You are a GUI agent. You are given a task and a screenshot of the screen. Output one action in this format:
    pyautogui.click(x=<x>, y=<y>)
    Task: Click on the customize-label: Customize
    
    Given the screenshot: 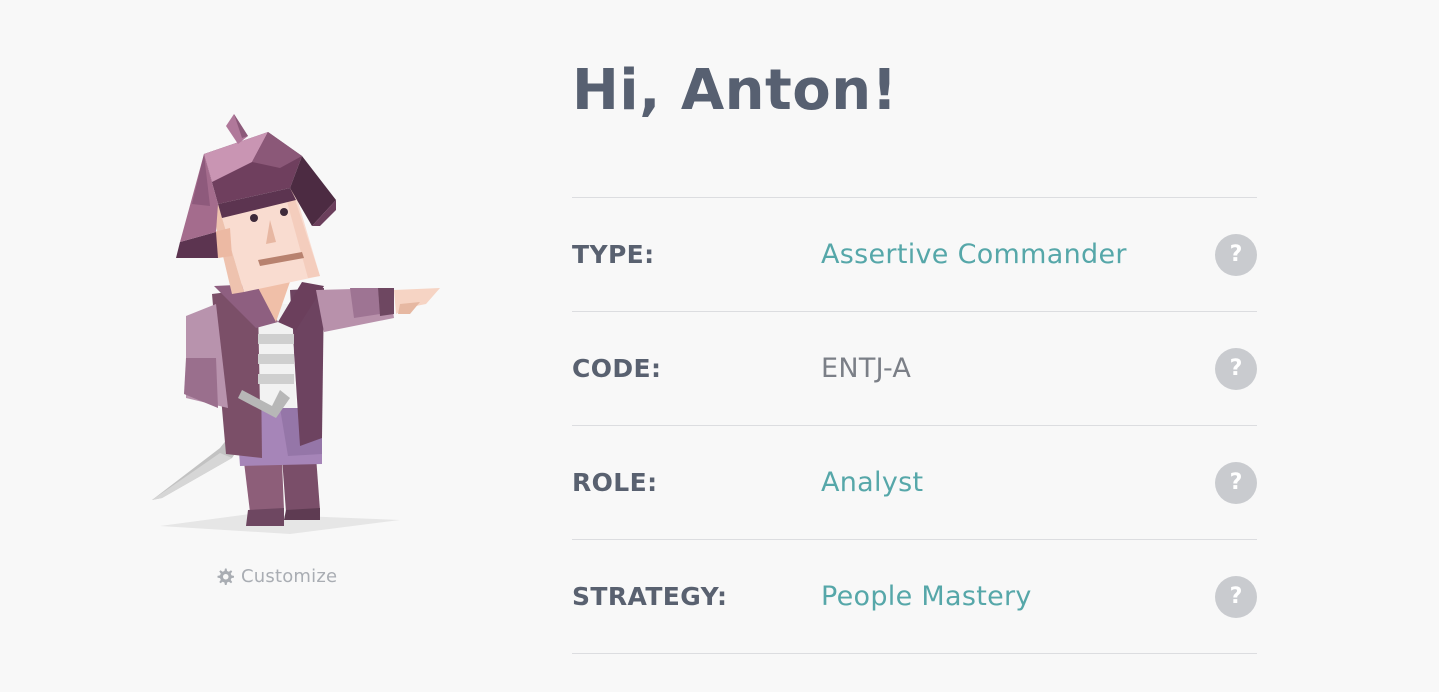 What is the action you would take?
    pyautogui.click(x=289, y=576)
    